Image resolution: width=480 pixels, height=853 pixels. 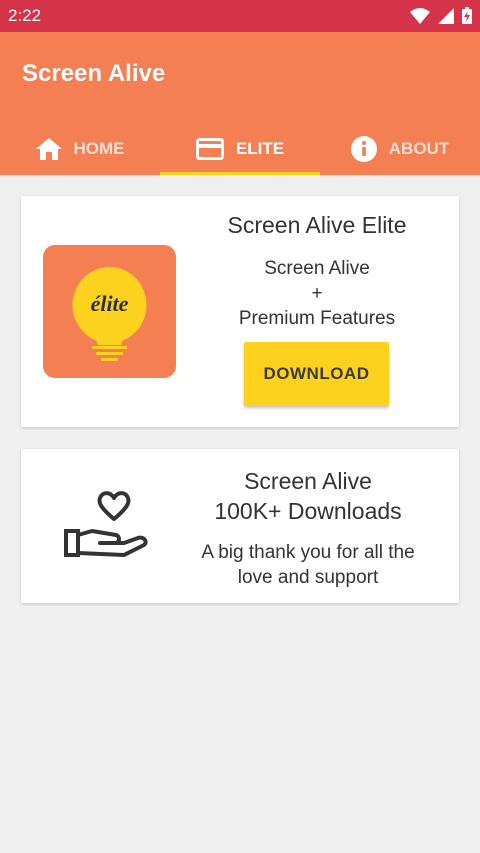 What do you see at coordinates (106, 524) in the screenshot?
I see `heart-hand-icon` at bounding box center [106, 524].